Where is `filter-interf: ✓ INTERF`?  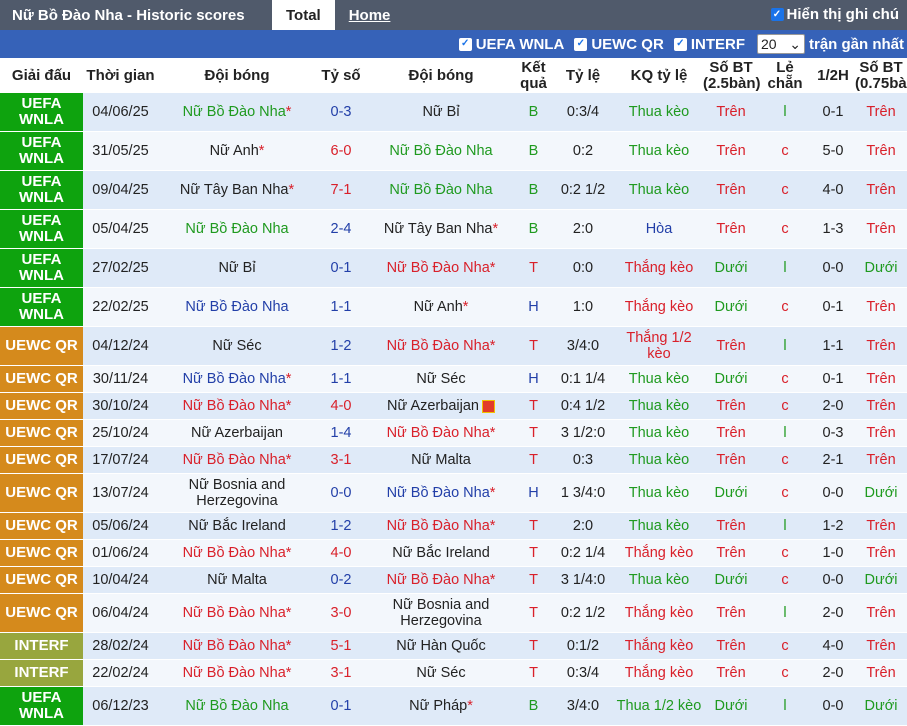
filter-interf: ✓ INTERF is located at coordinates (709, 44).